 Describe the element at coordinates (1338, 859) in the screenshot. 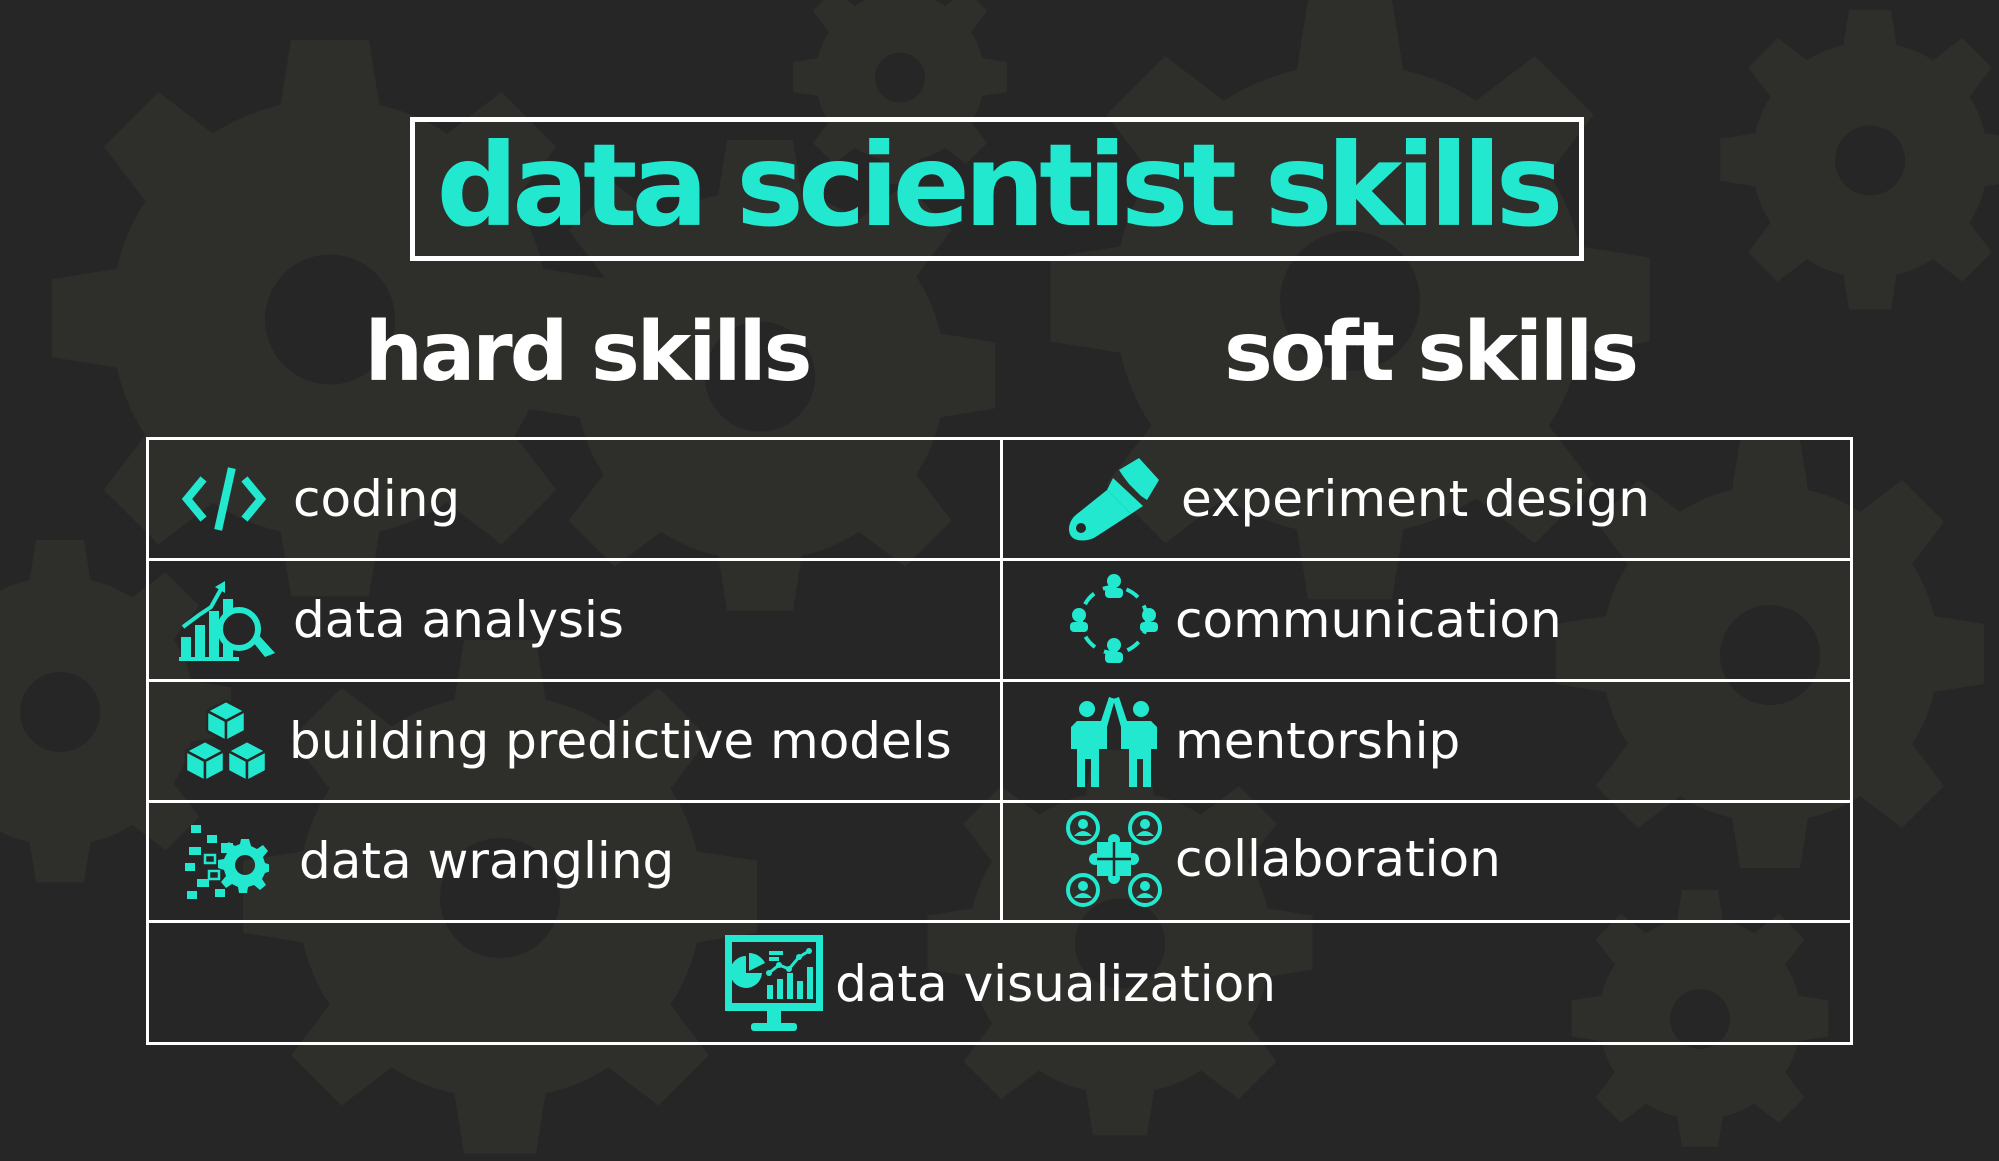

I see `skill-collaboration: collaboration` at that location.